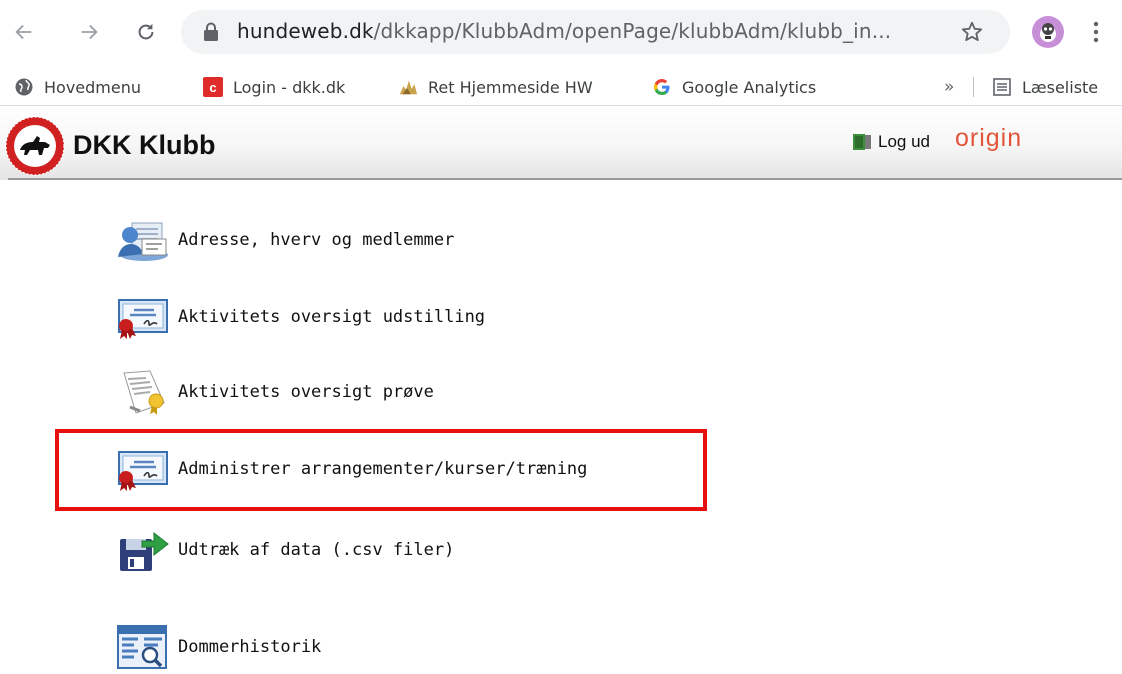  Describe the element at coordinates (316, 240) in the screenshot. I see `menu-item-label: Adresse, hverv og medlemmer` at that location.